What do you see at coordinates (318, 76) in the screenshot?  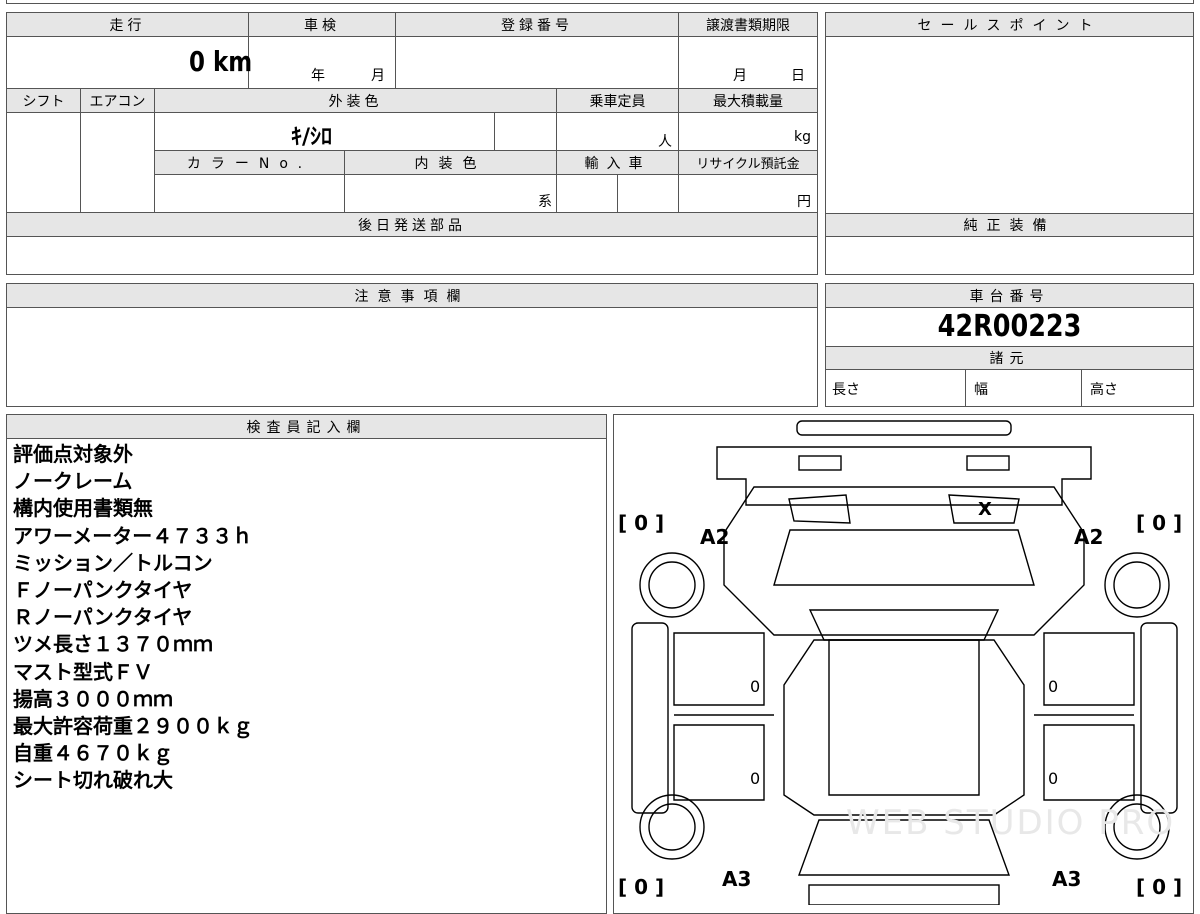 I see `inspection-year: 年` at bounding box center [318, 76].